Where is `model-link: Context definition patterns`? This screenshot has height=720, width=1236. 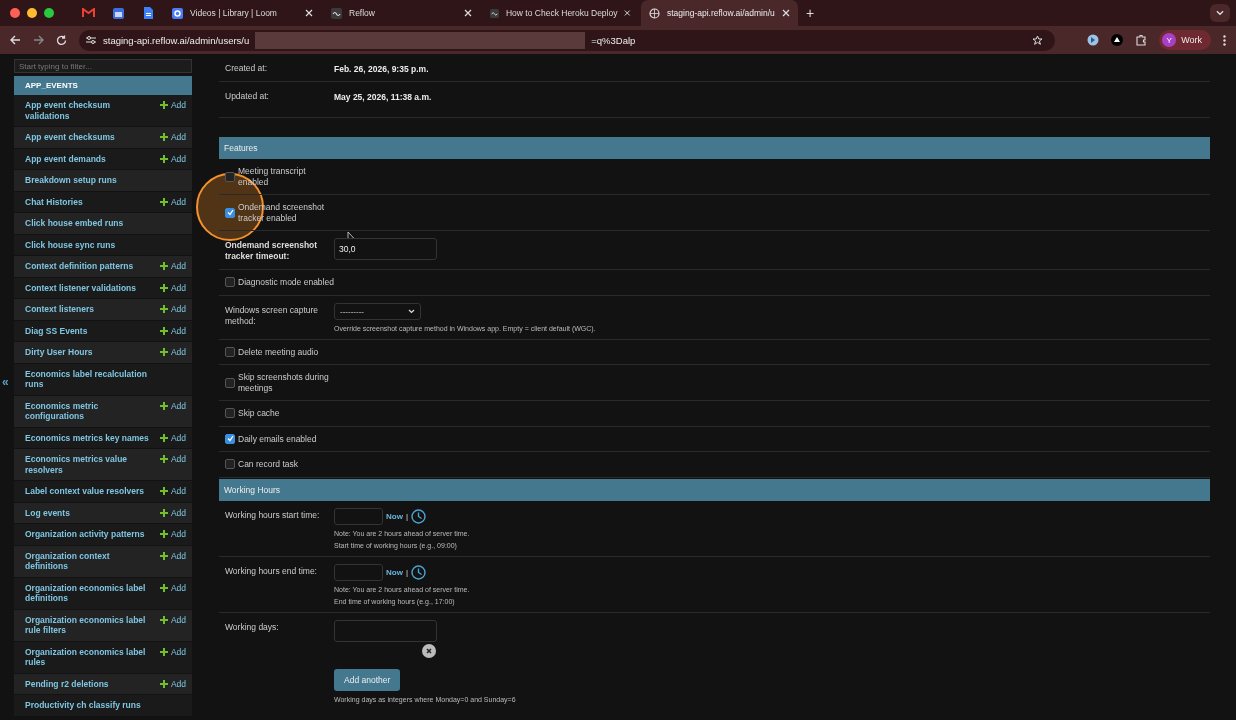
model-link: Context definition patterns is located at coordinates (79, 266).